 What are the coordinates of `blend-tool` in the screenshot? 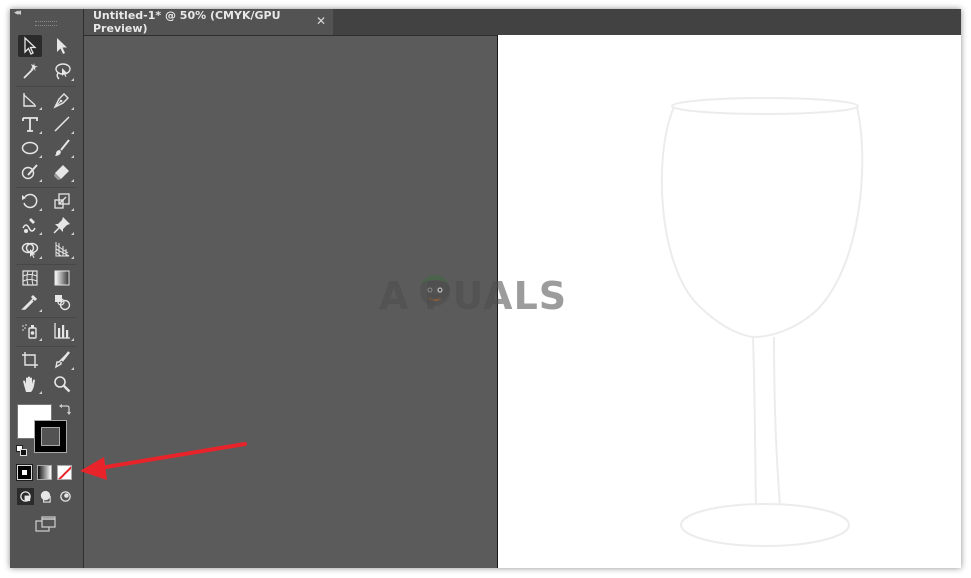 It's located at (62, 302).